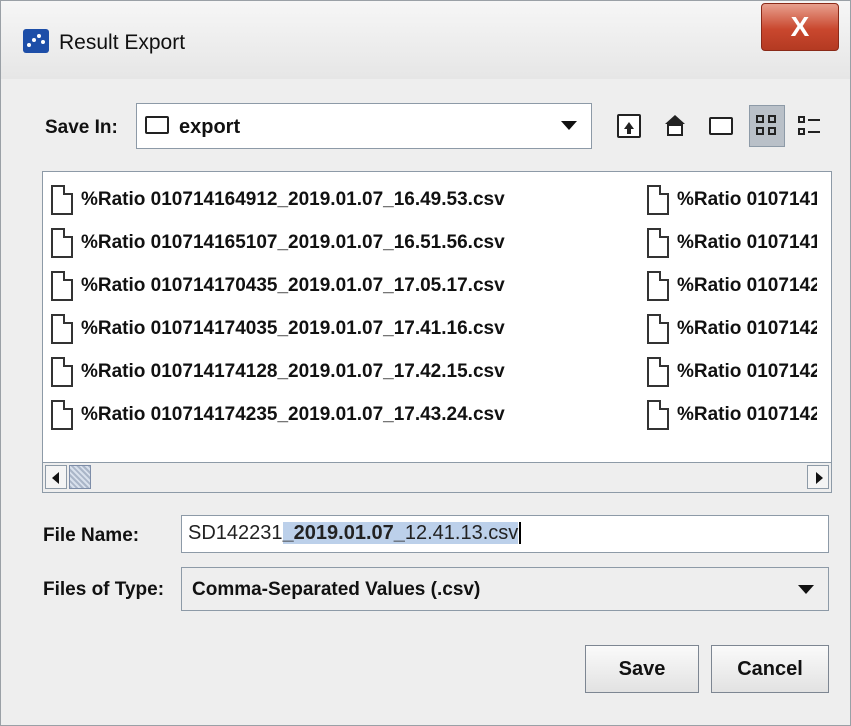 This screenshot has width=851, height=726. Describe the element at coordinates (770, 669) in the screenshot. I see `cancel-button: Cancel` at that location.